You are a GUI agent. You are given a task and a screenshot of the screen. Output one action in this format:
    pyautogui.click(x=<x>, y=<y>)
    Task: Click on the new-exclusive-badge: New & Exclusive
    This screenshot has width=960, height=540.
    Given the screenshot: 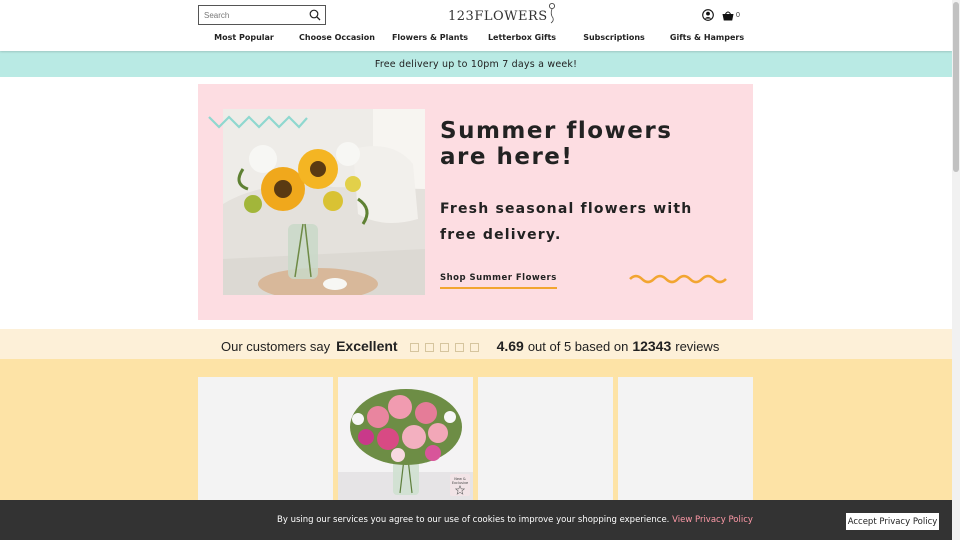 What is the action you would take?
    pyautogui.click(x=460, y=485)
    